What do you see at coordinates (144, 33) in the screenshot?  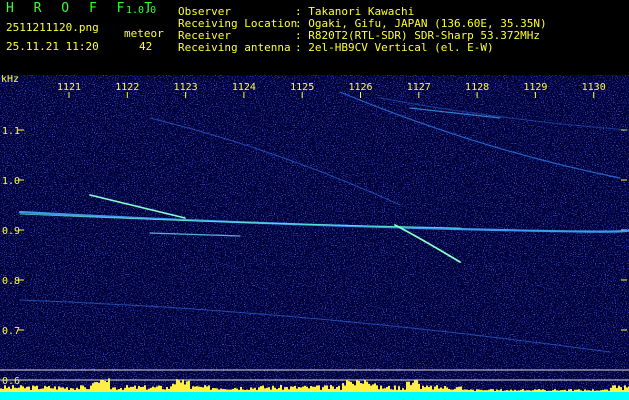 I see `meteor-label: meteor` at bounding box center [144, 33].